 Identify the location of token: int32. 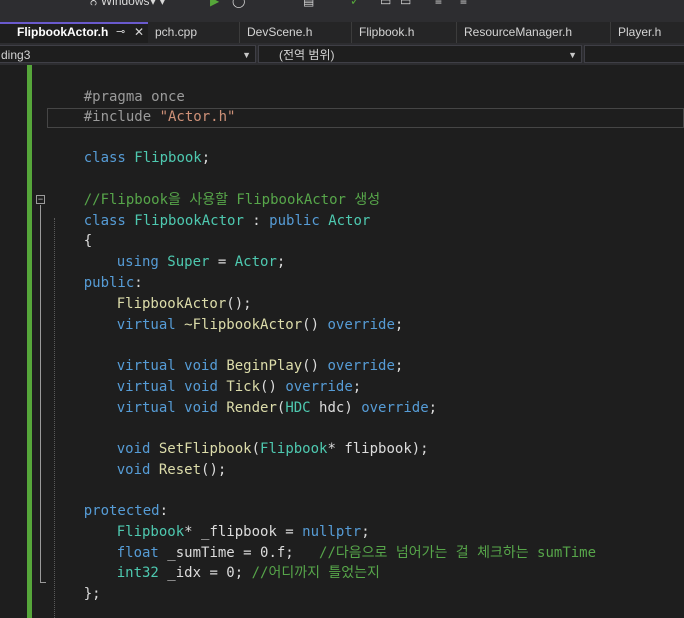
(137, 573).